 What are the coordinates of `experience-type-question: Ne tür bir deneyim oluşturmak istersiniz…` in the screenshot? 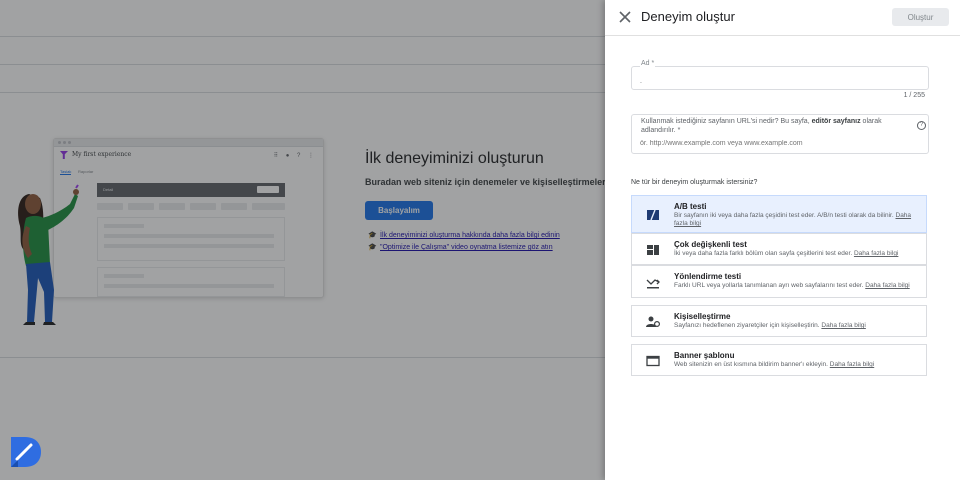 It's located at (694, 182).